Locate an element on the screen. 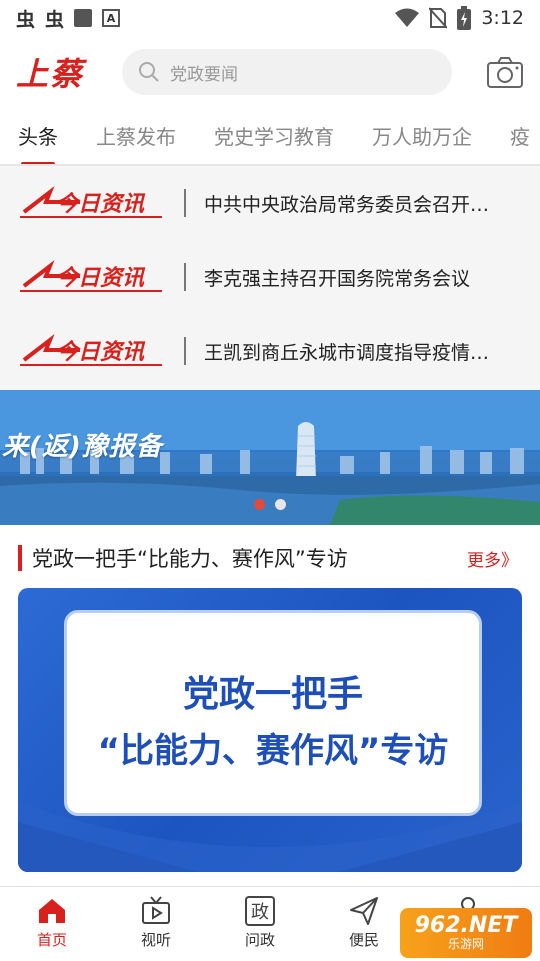 The image size is (540, 961). tab-shangcai-release: 上蔡发布 is located at coordinates (136, 135).